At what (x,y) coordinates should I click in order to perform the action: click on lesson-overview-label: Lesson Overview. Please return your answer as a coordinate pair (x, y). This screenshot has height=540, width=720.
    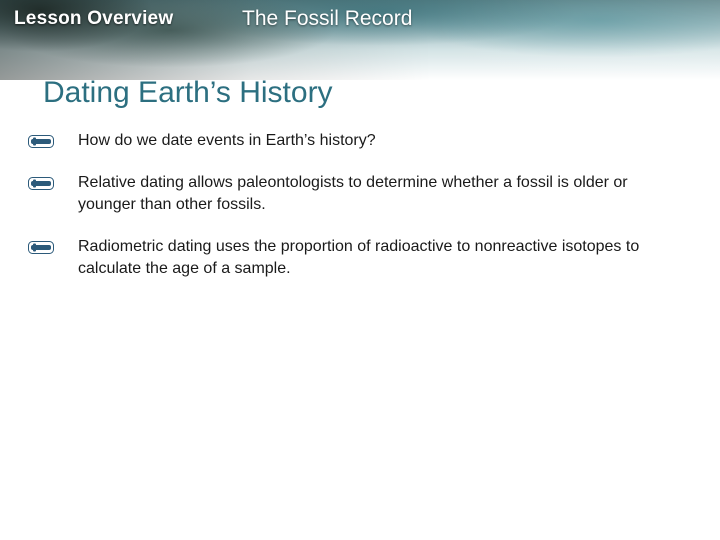
    Looking at the image, I should click on (94, 18).